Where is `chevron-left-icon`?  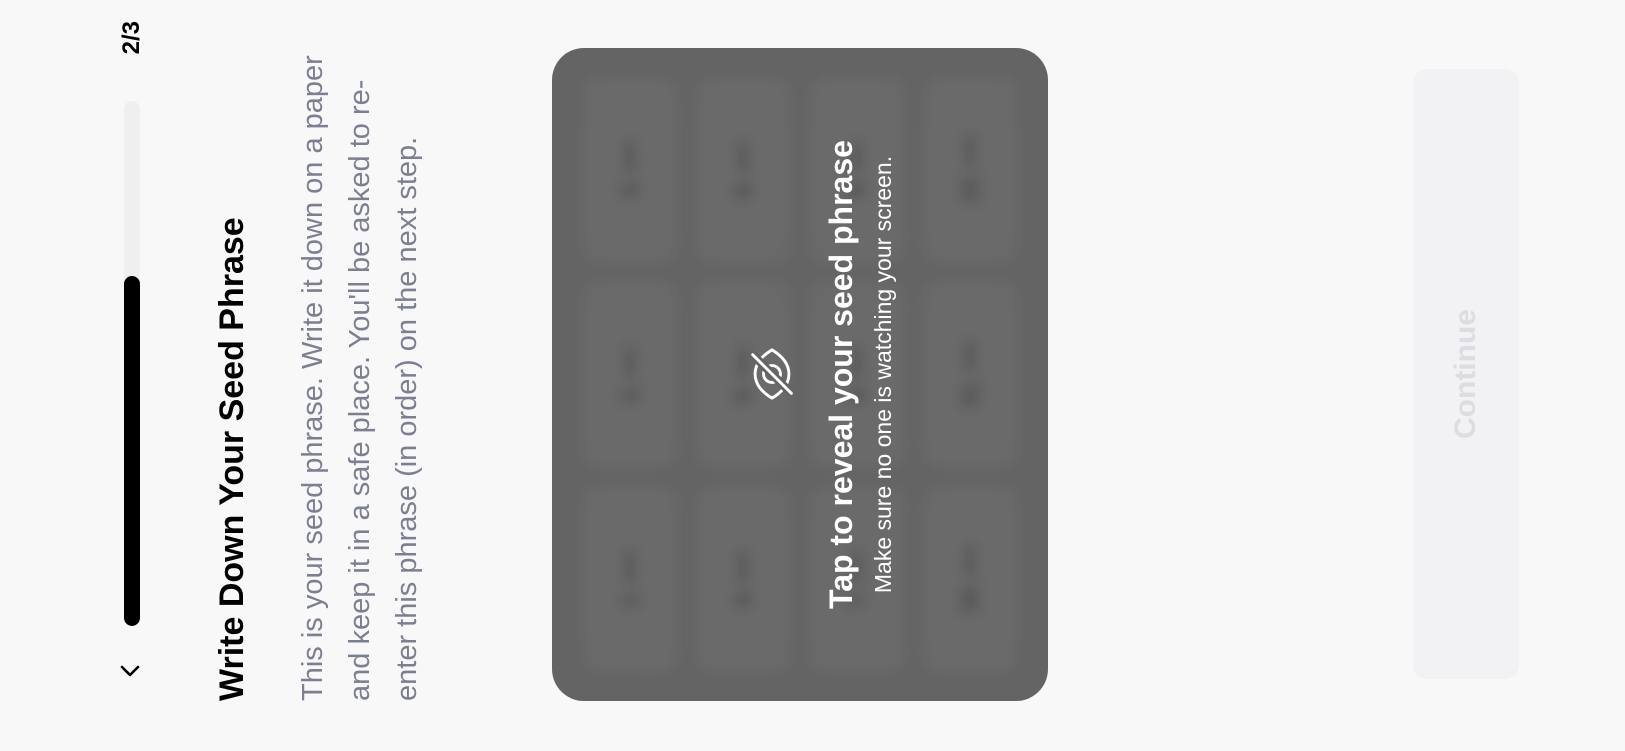
chevron-left-icon is located at coordinates (130, 671).